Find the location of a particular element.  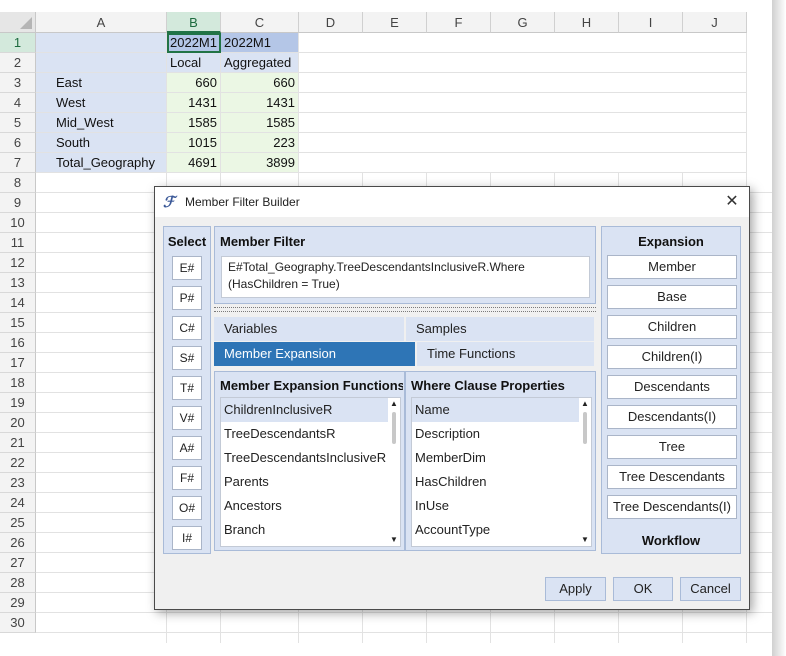

select-flow-button: F# is located at coordinates (187, 478).